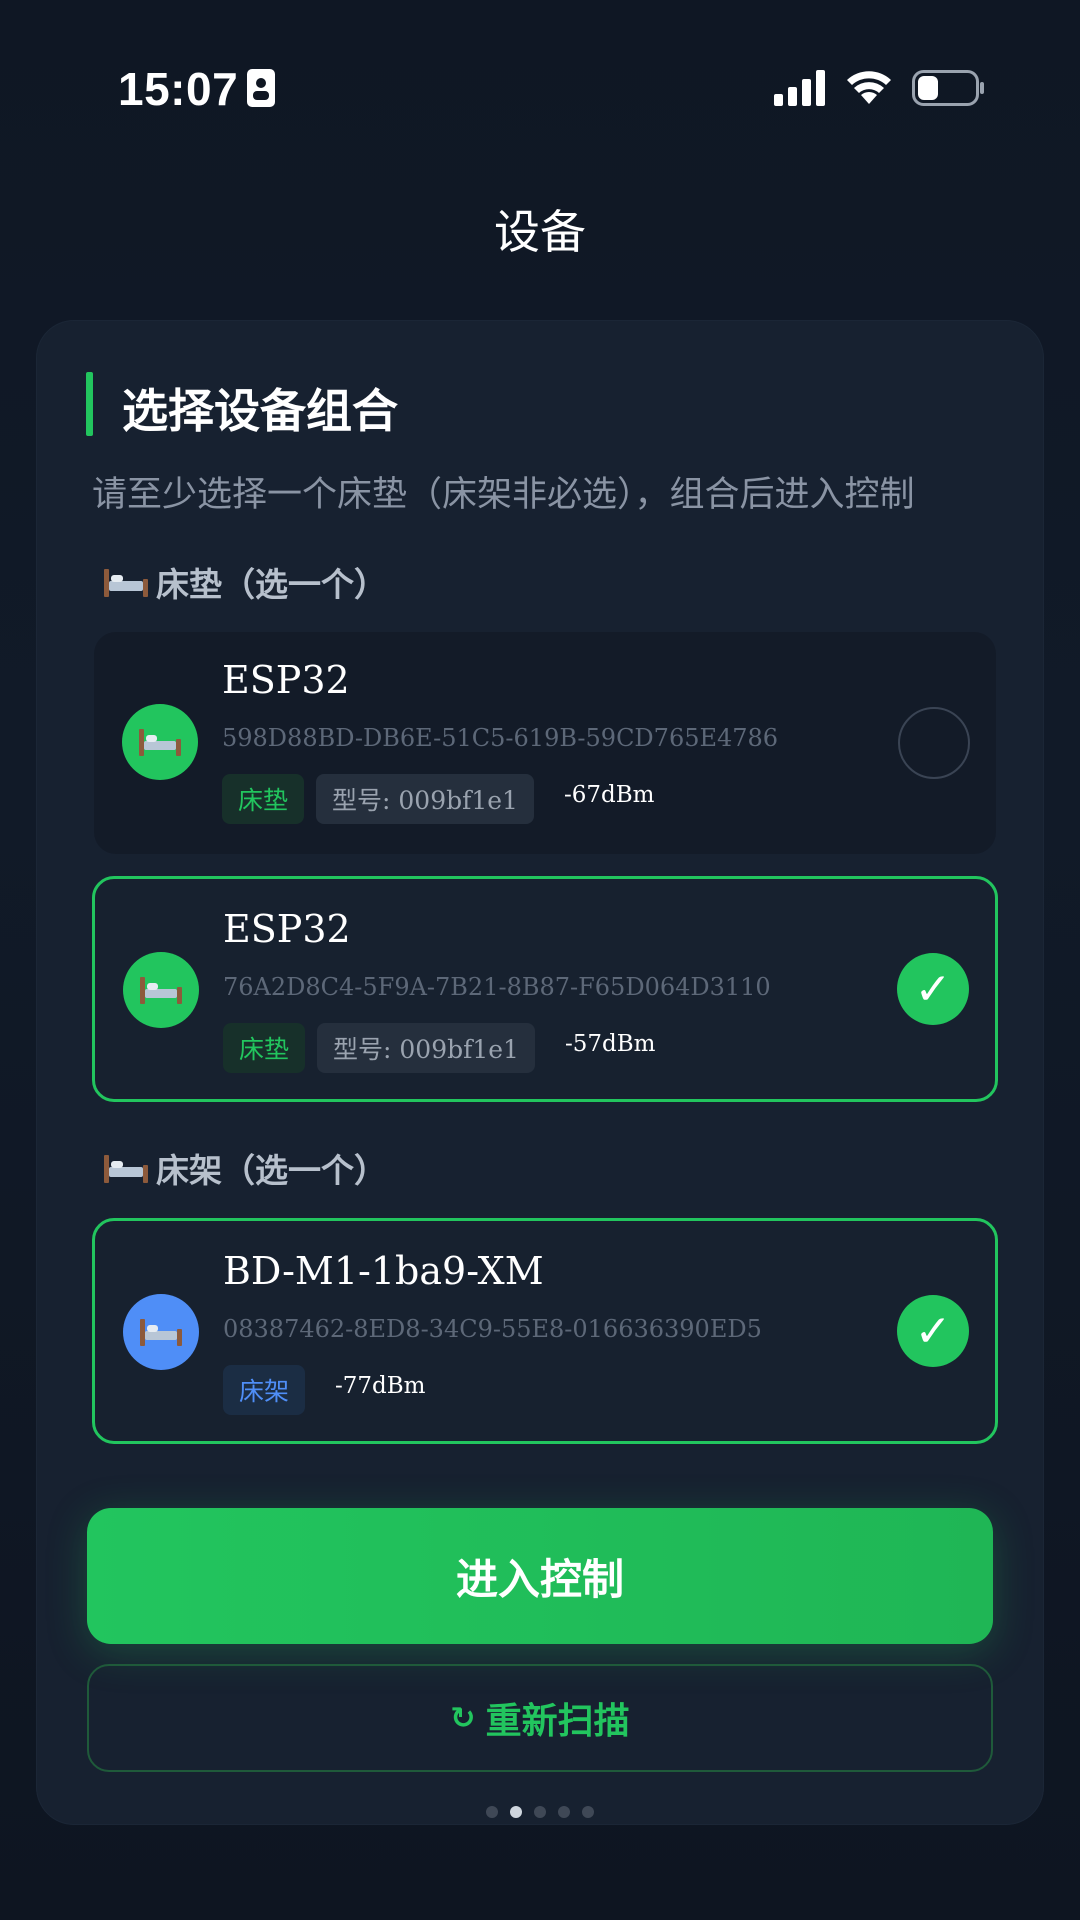 The width and height of the screenshot is (1080, 1920). What do you see at coordinates (264, 1390) in the screenshot?
I see `type-tag: 床架` at bounding box center [264, 1390].